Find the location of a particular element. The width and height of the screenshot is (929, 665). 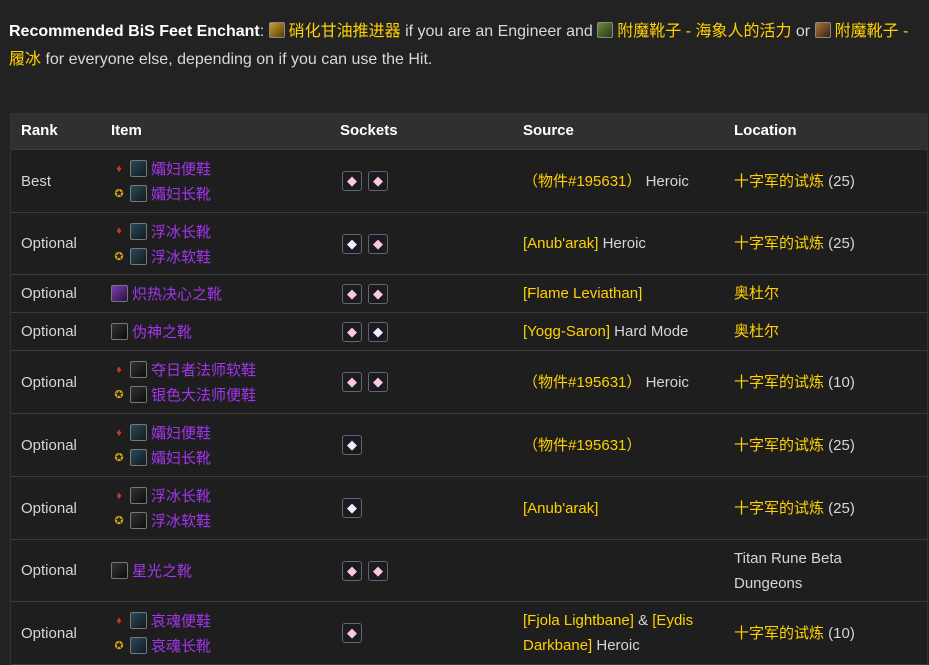

item-link: 夺日者法师软鞋 is located at coordinates (203, 369).